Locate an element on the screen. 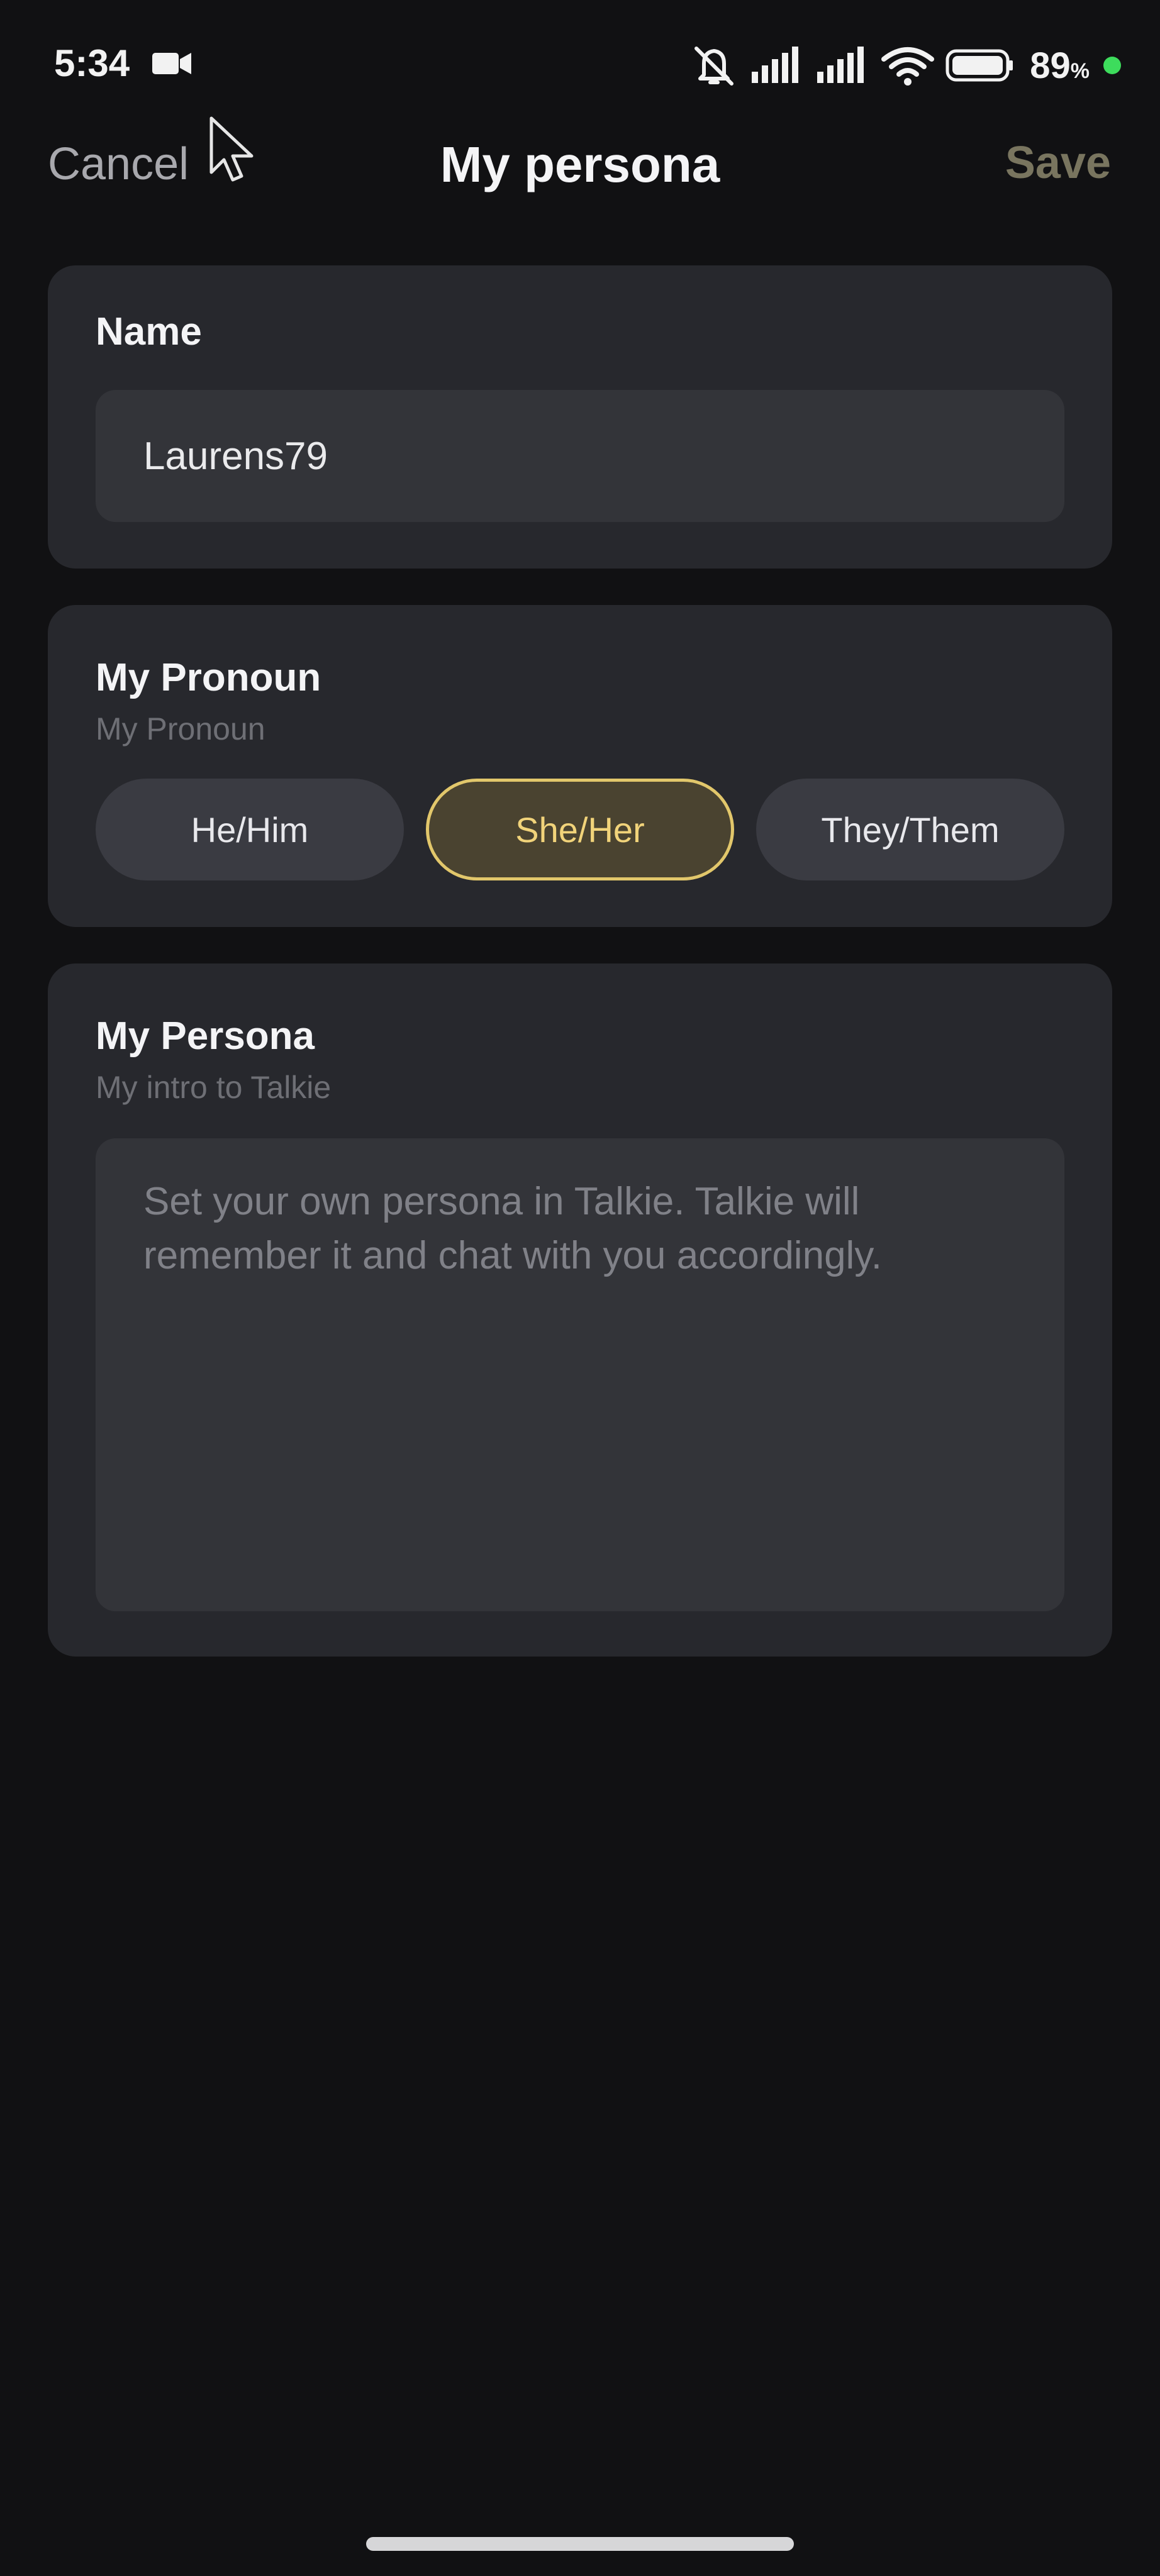  page-title: My persona is located at coordinates (580, 164).